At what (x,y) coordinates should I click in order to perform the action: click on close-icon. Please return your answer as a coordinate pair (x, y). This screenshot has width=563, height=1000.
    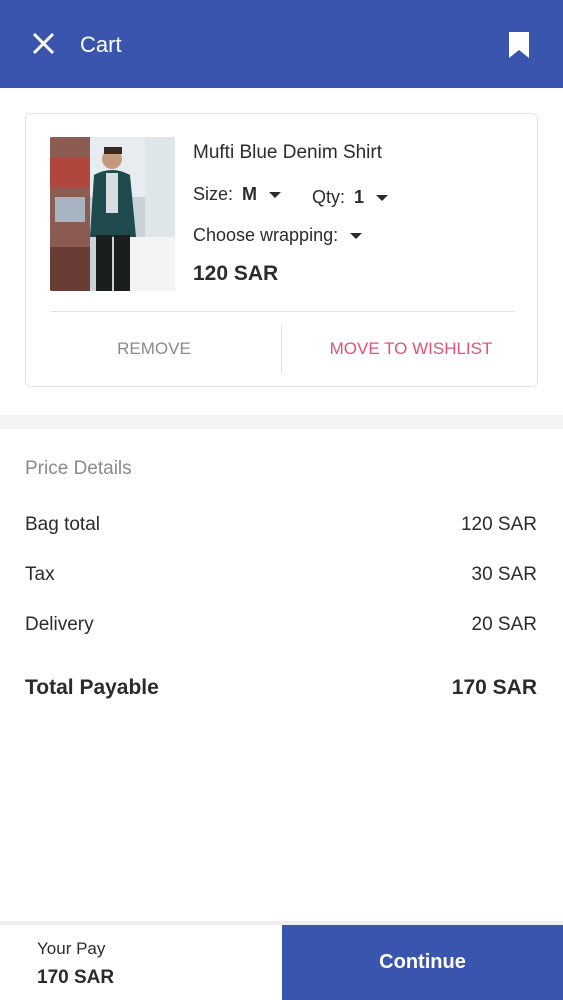
    Looking at the image, I should click on (44, 44).